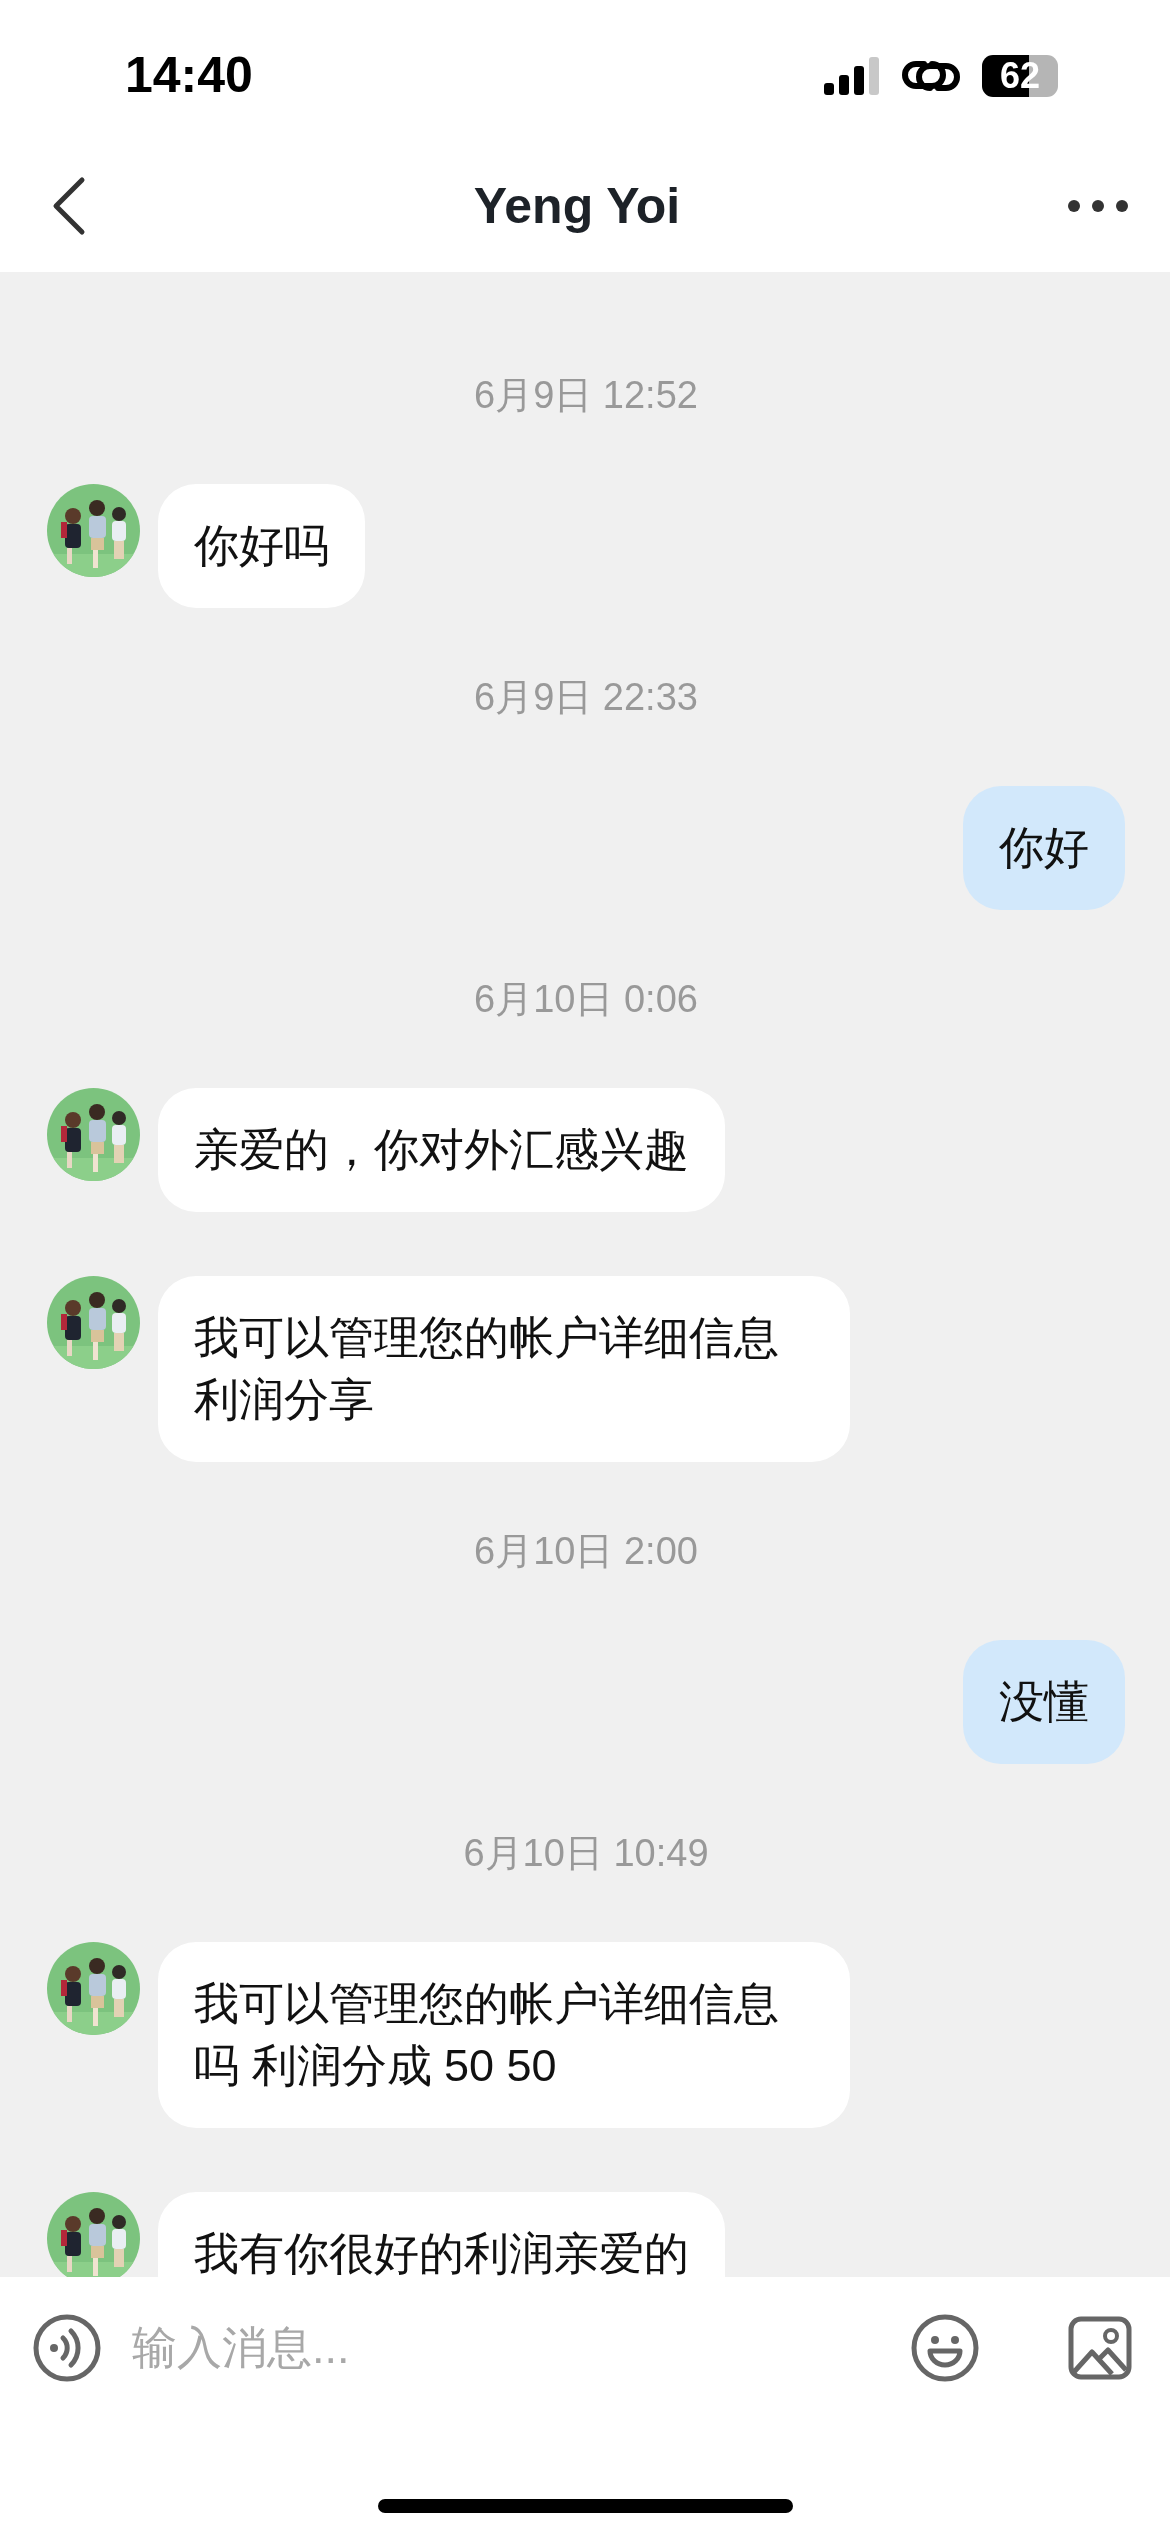  Describe the element at coordinates (586, 395) in the screenshot. I see `message-timestamp: 6月9日 12:52` at that location.